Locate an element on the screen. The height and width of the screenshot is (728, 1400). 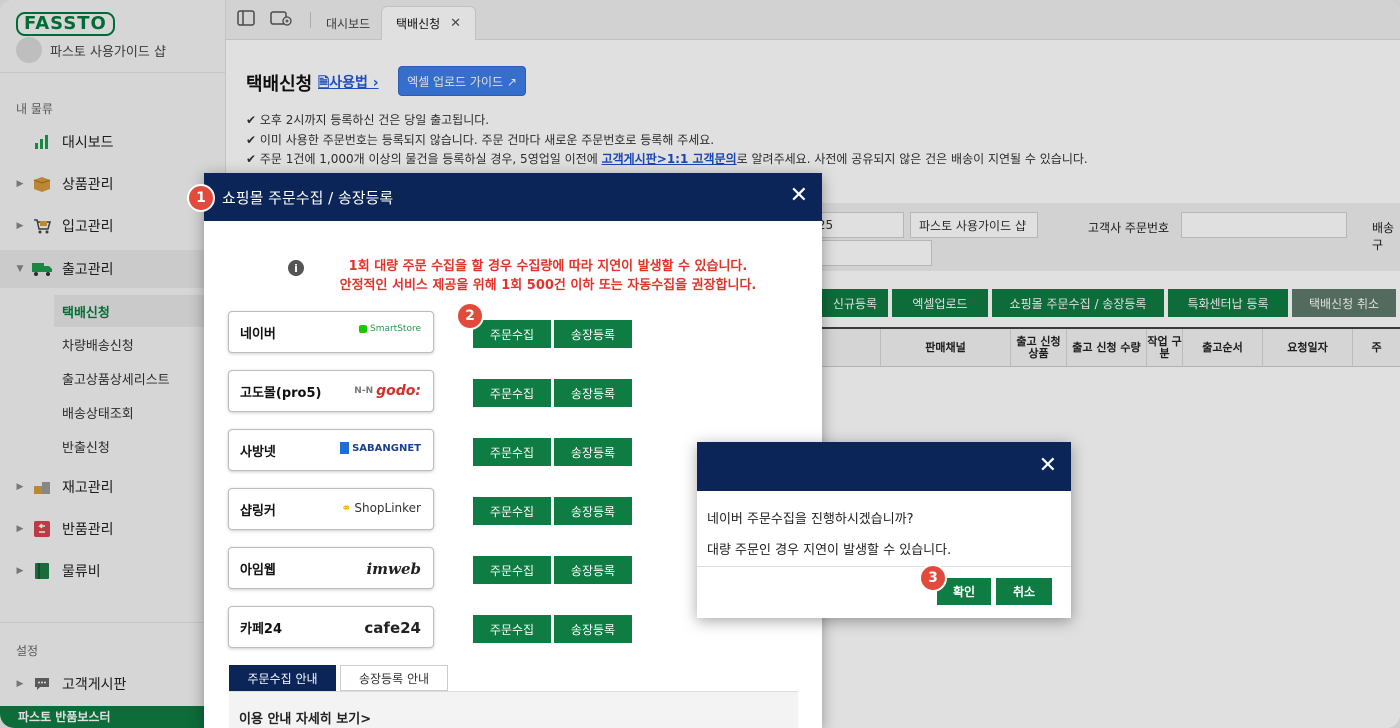
confirm-message: 네이버 주문수집을 진행하시겠습니까? is located at coordinates (810, 519).